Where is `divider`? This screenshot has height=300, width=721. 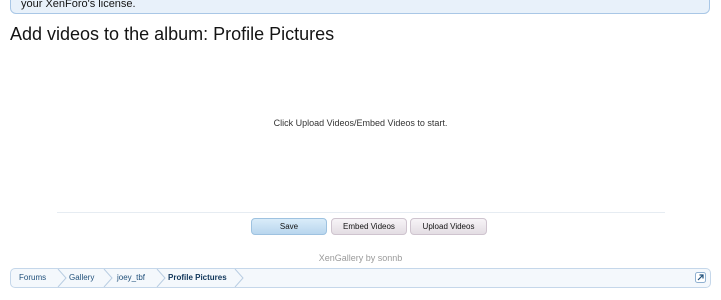 divider is located at coordinates (361, 212).